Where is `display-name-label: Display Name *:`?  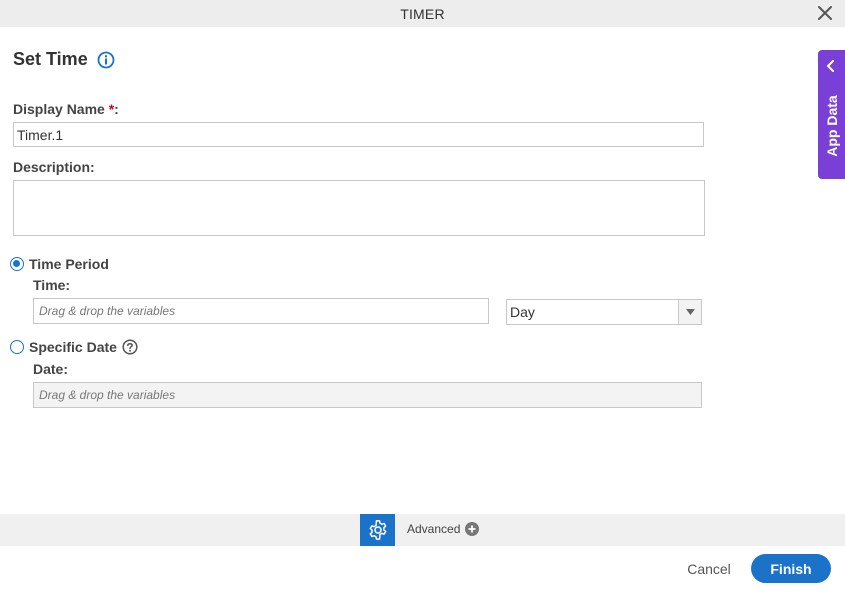
display-name-label: Display Name *: is located at coordinates (66, 109).